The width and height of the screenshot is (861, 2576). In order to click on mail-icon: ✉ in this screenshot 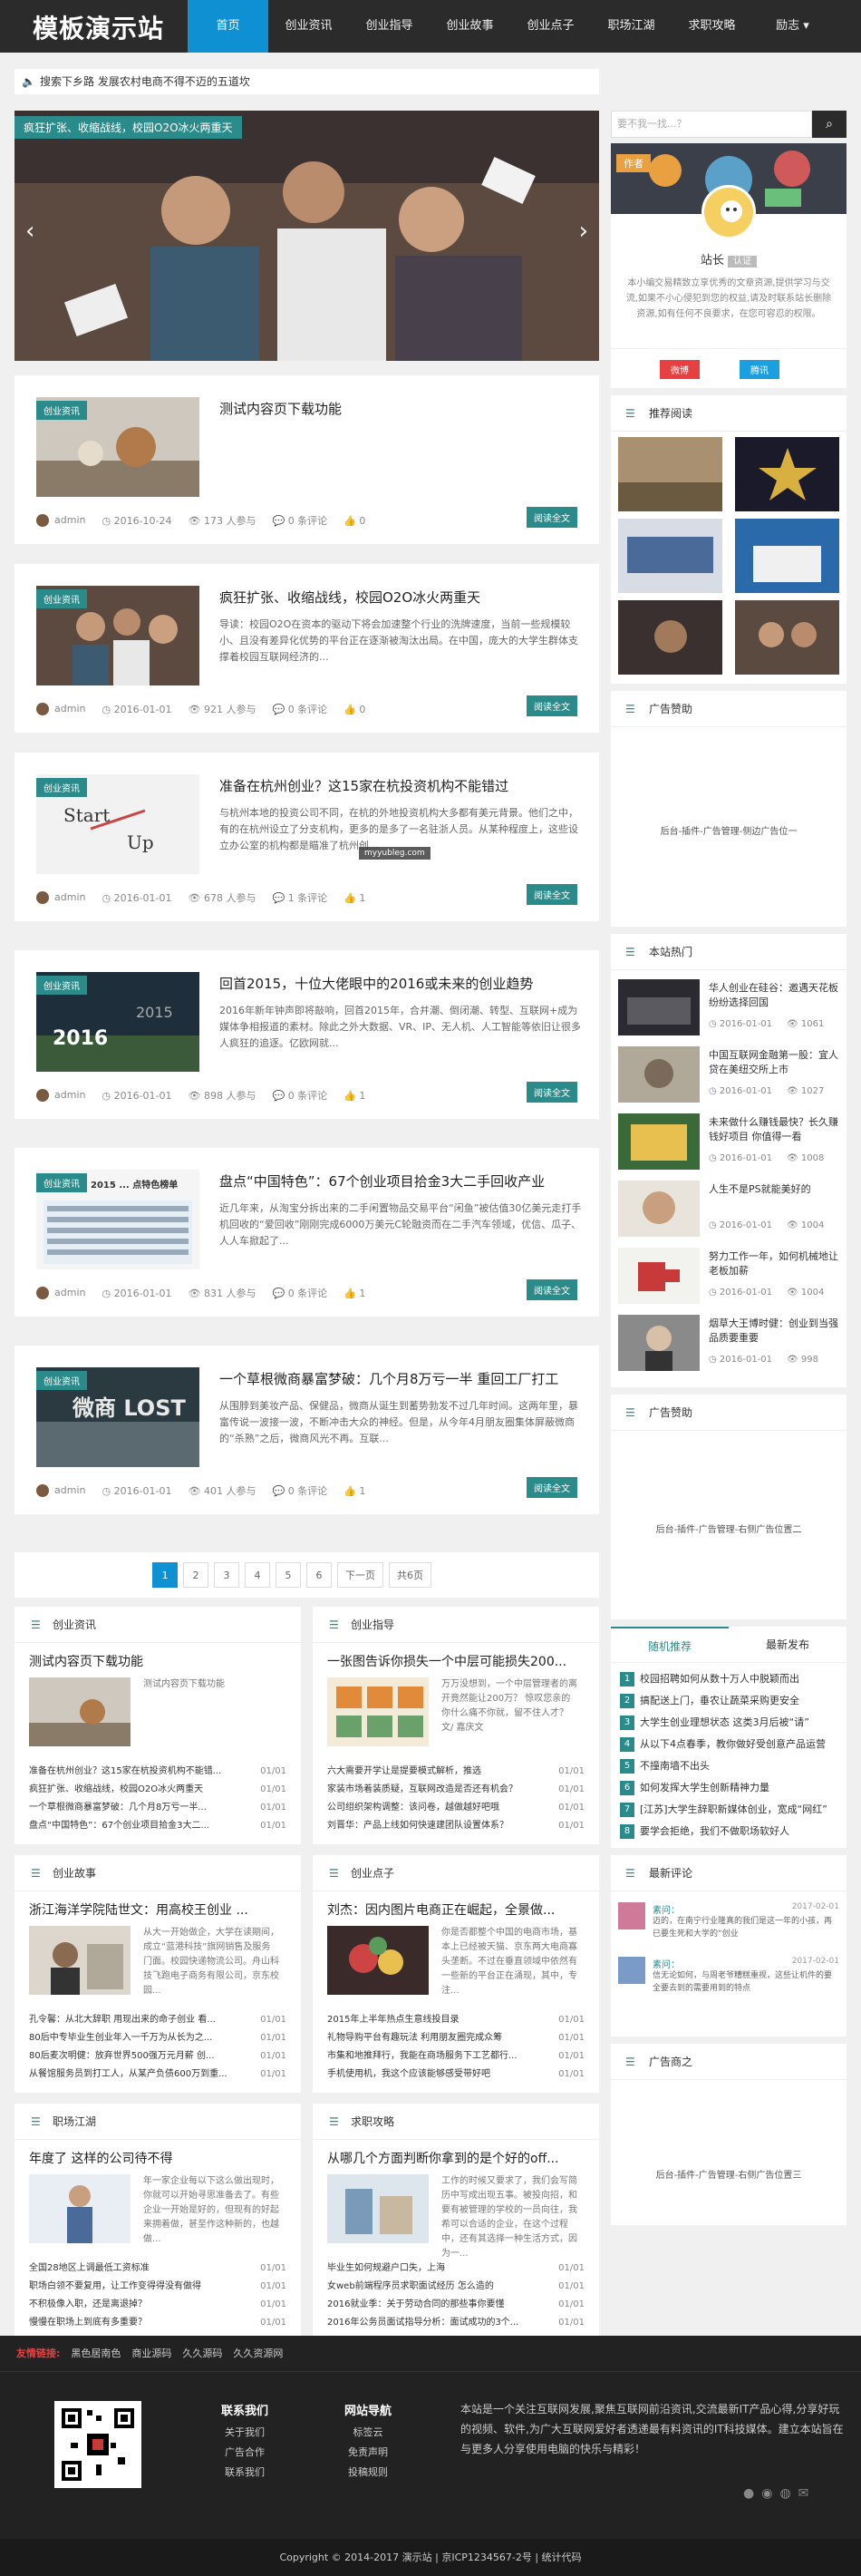, I will do `click(803, 2493)`.